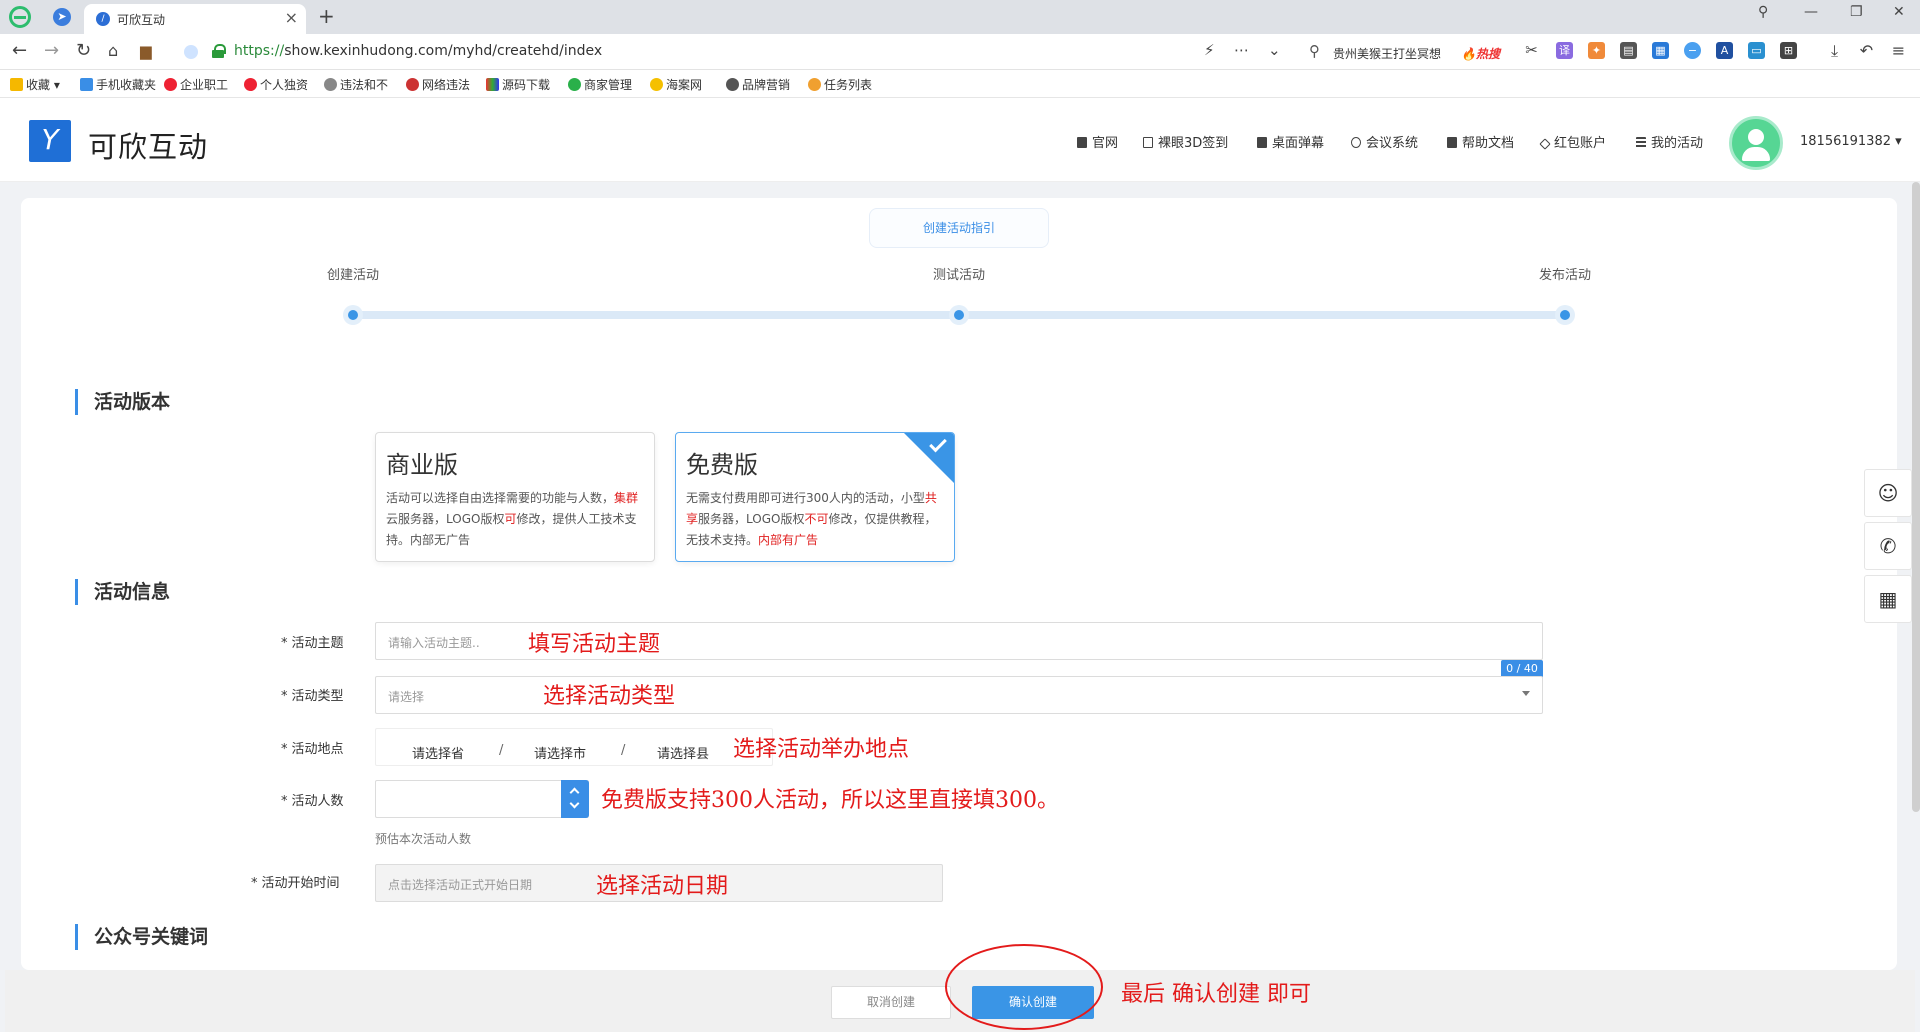 Image resolution: width=1920 pixels, height=1032 pixels. Describe the element at coordinates (1669, 141) in the screenshot. I see `nav-my-activities: 我的活动` at that location.